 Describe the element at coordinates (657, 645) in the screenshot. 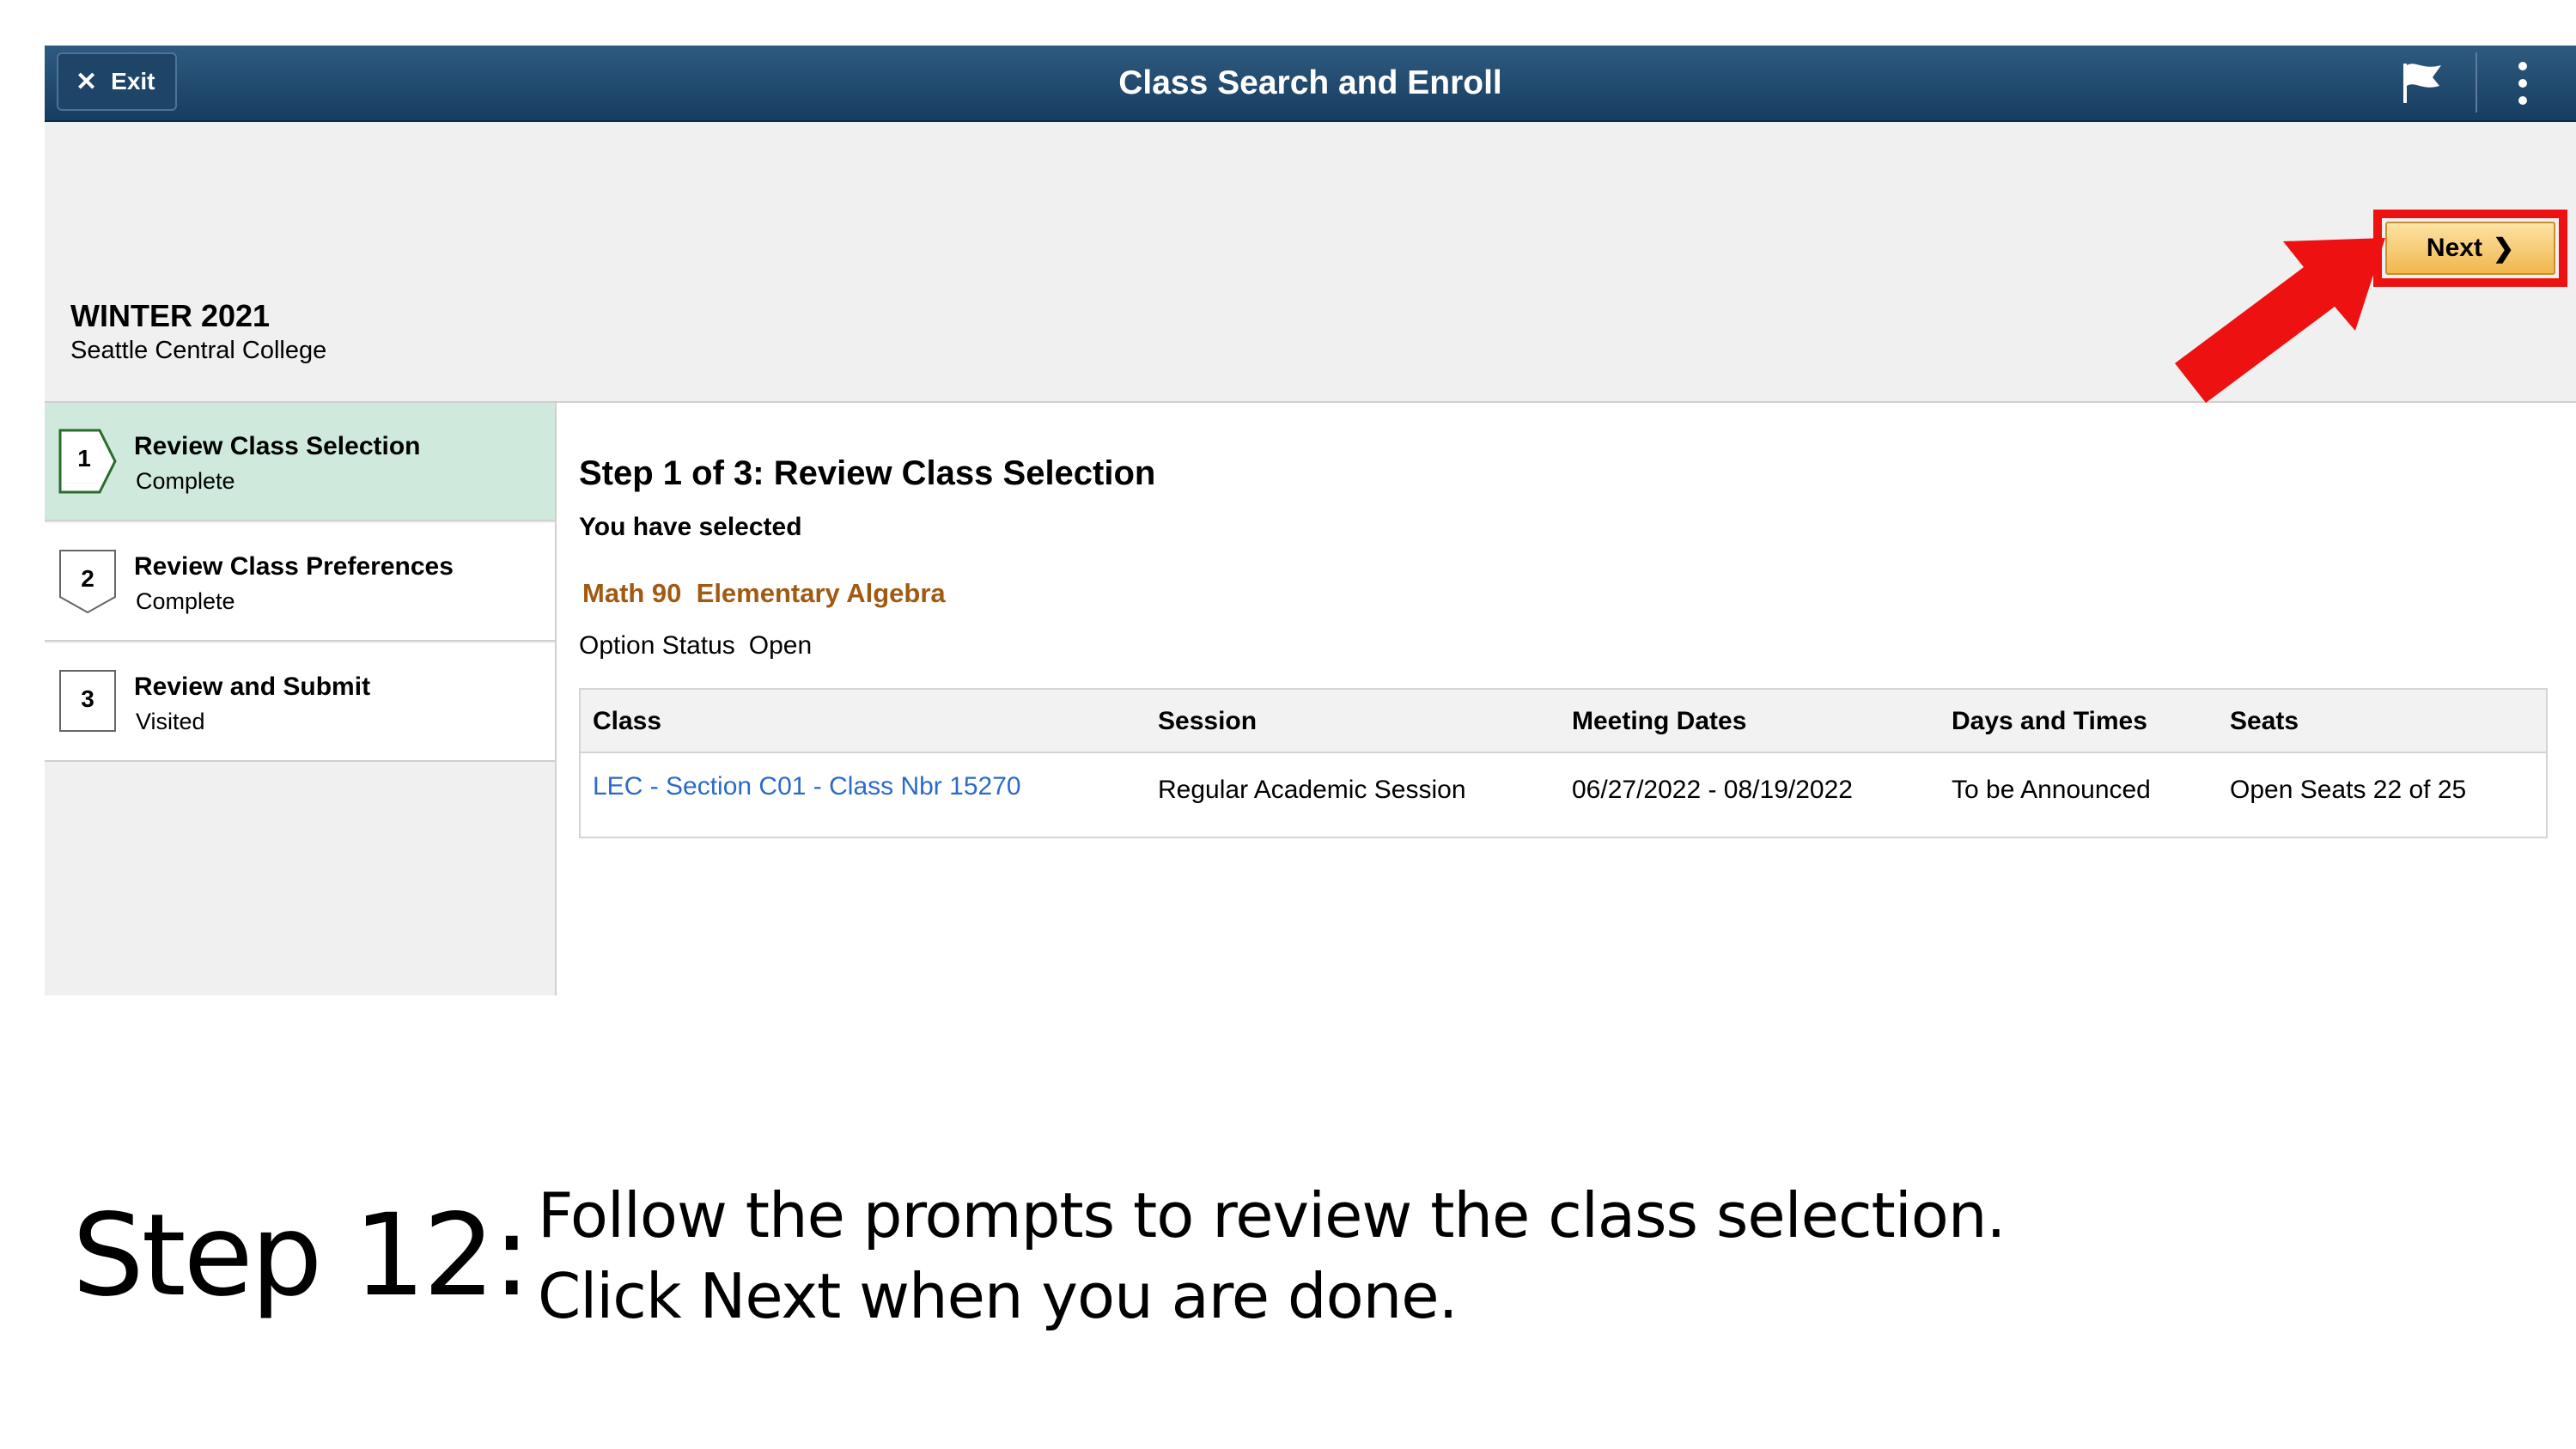

I see `option-status-label: Option Status` at that location.